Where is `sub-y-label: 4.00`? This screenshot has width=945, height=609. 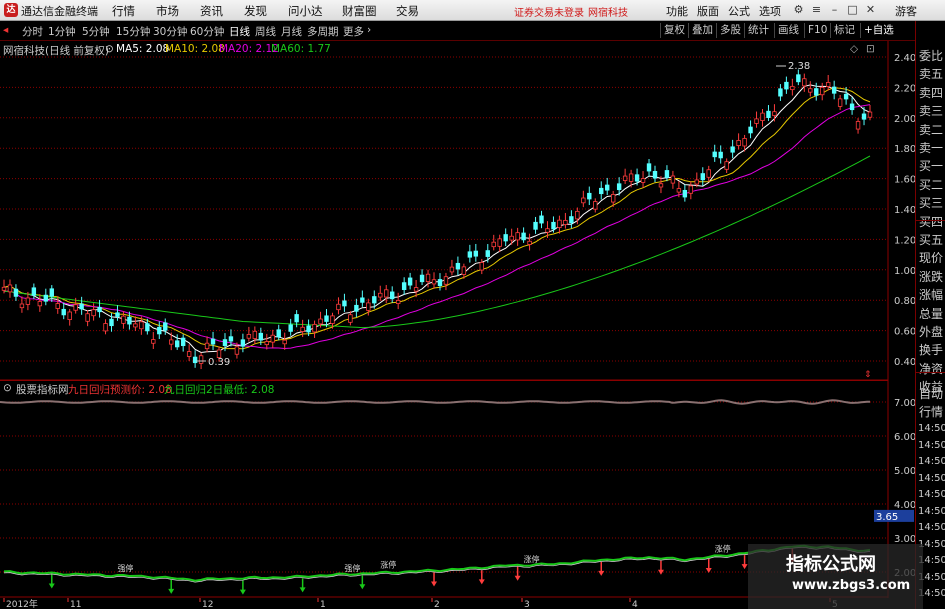
sub-y-label: 4.00 is located at coordinates (904, 505).